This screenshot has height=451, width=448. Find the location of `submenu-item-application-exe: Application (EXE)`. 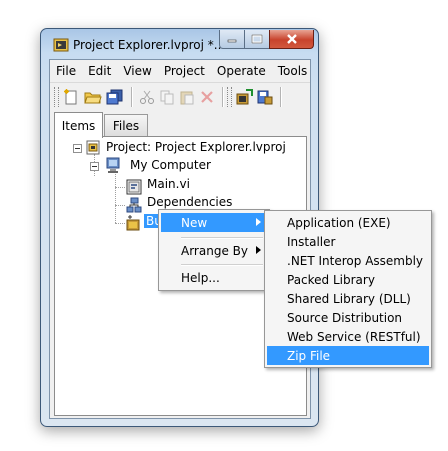

submenu-item-application-exe: Application (EXE) is located at coordinates (348, 222).